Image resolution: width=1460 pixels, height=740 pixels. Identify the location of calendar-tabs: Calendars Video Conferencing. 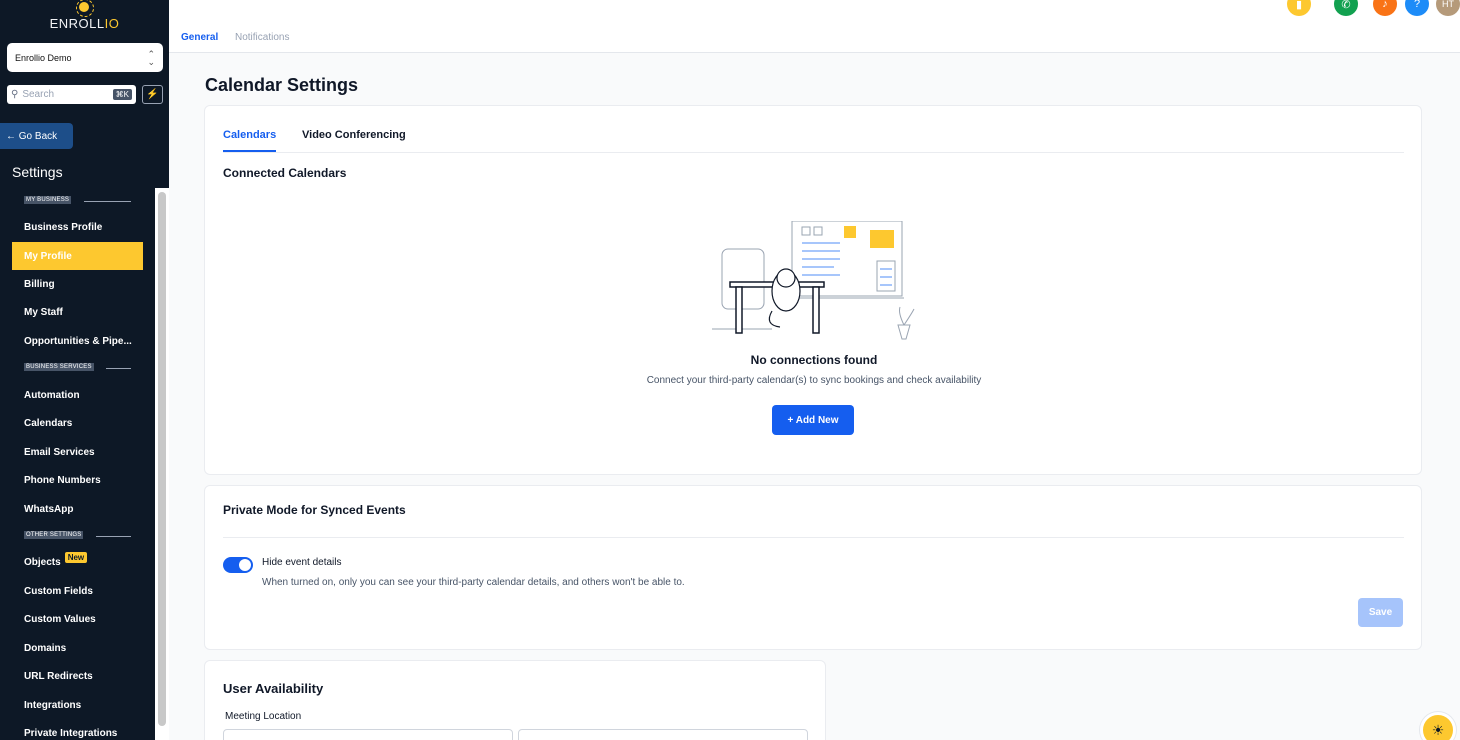
(813, 129).